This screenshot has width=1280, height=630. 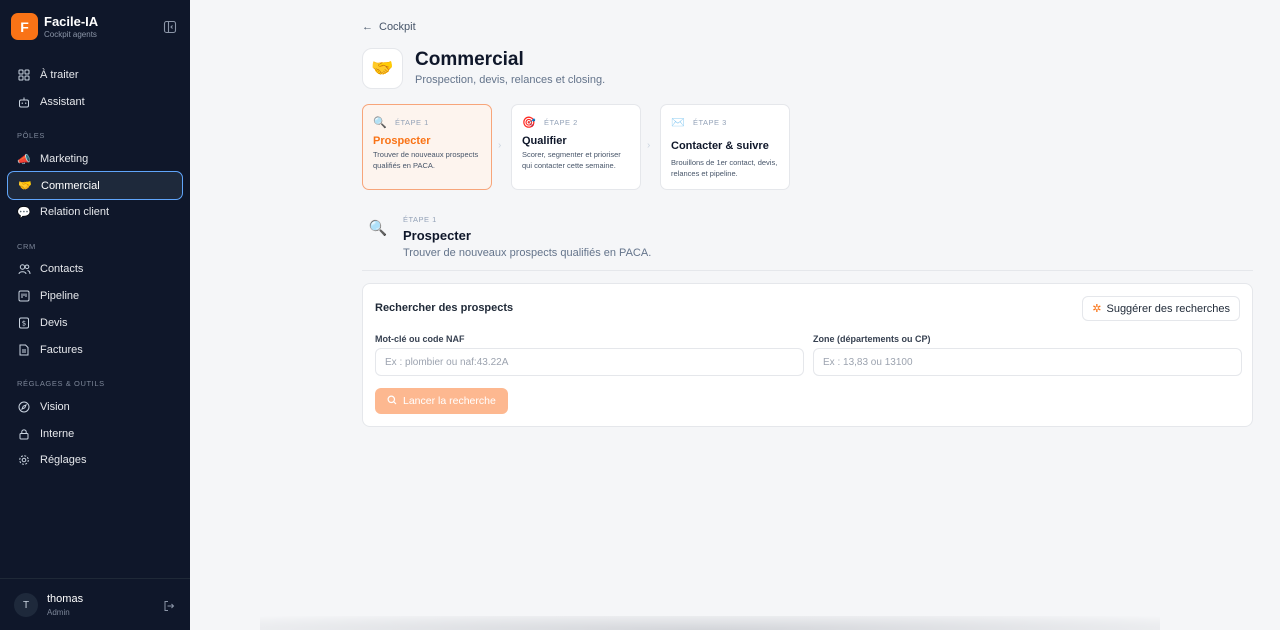 What do you see at coordinates (710, 122) in the screenshot?
I see `step-number: ÉTAPE 3` at bounding box center [710, 122].